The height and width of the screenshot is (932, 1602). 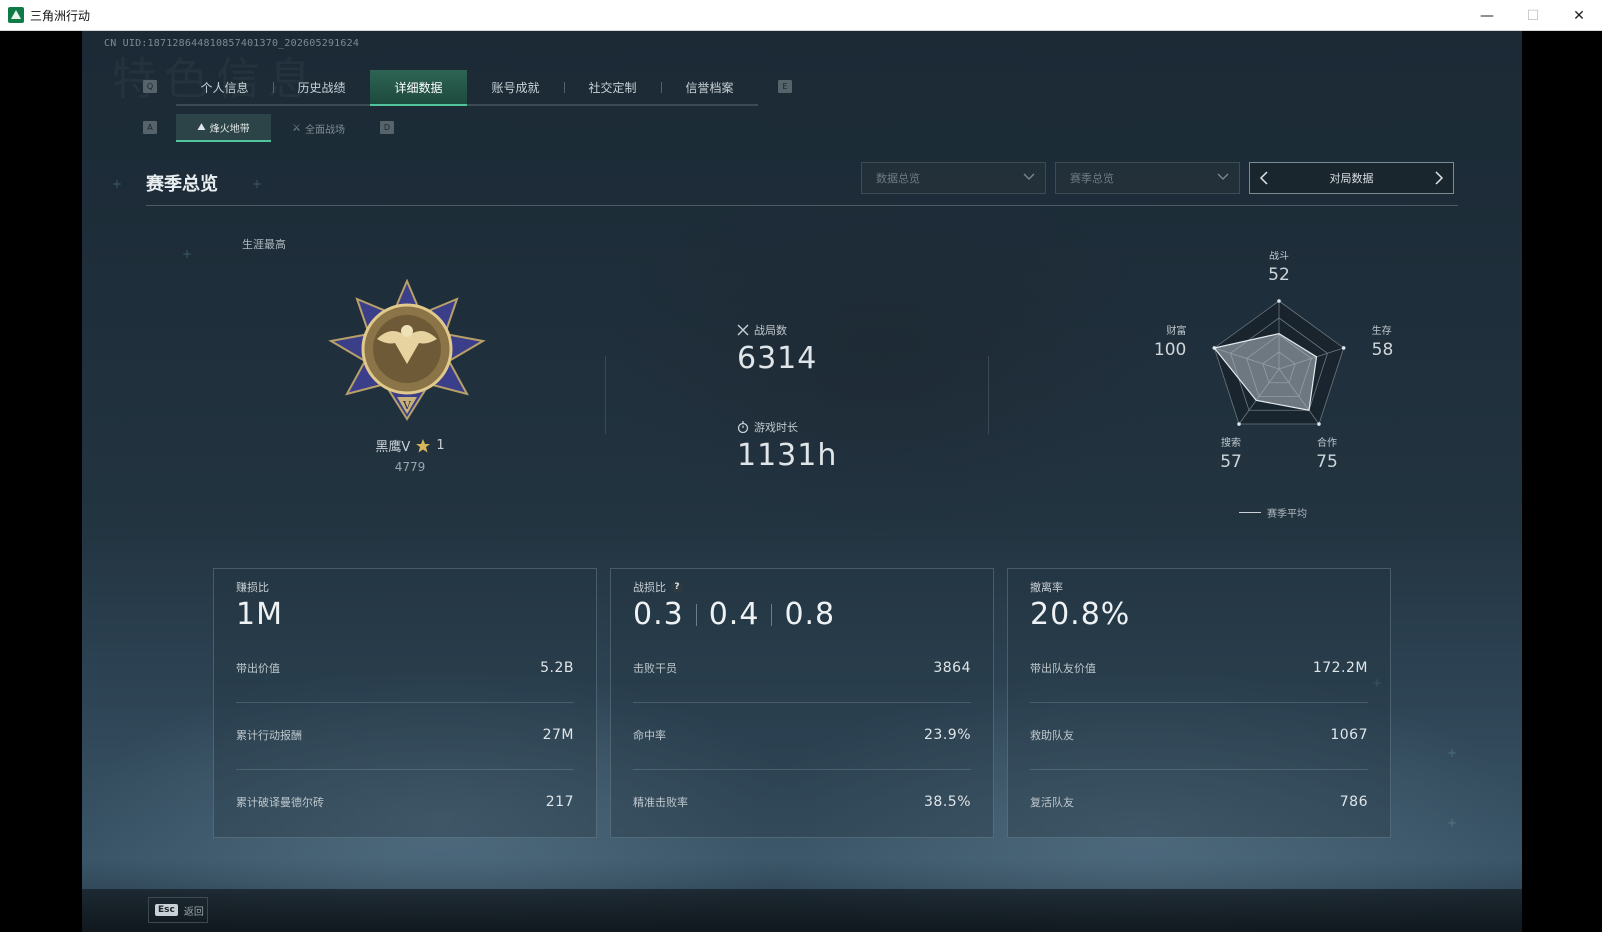 I want to click on app-logo-icon, so click(x=16, y=15).